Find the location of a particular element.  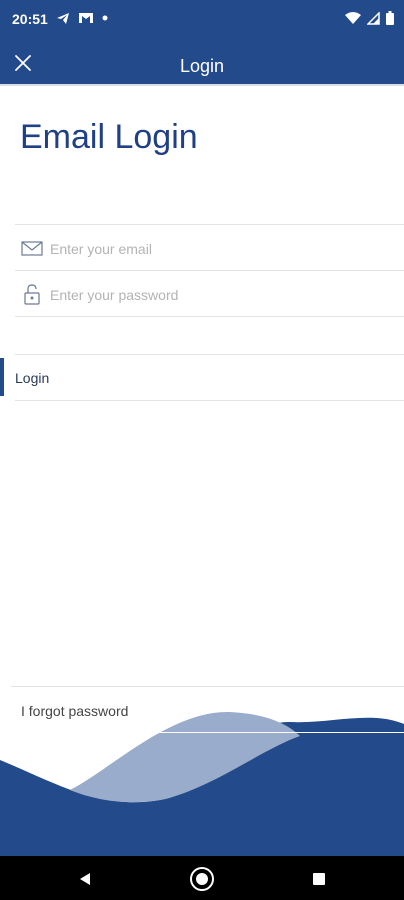

home-button is located at coordinates (202, 879).